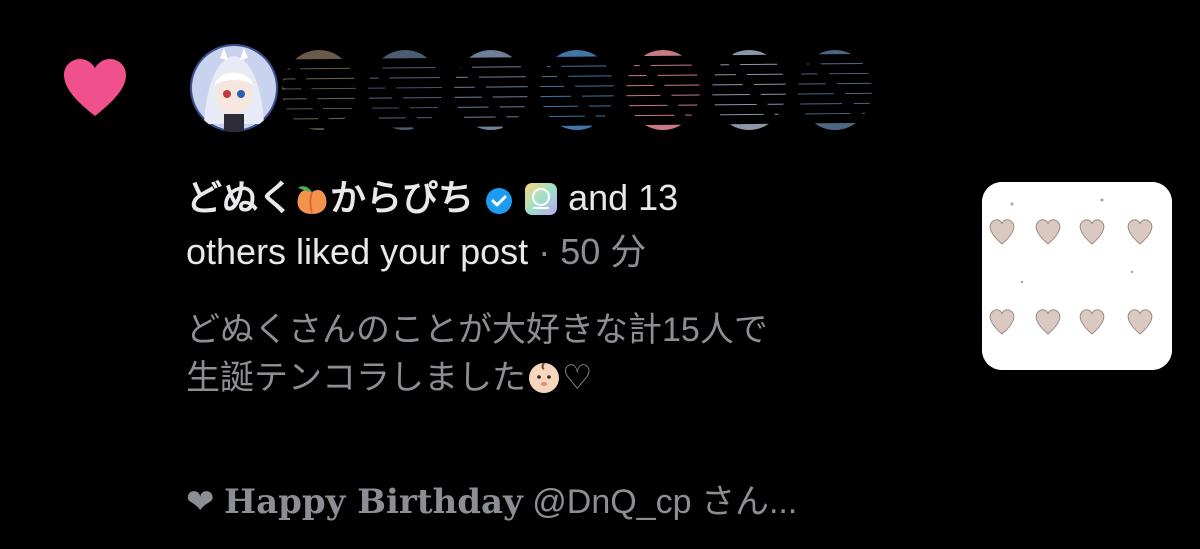 The width and height of the screenshot is (1200, 549). What do you see at coordinates (477, 330) in the screenshot?
I see `post-line-1: どぬくさんのことが大好きな計15人で` at bounding box center [477, 330].